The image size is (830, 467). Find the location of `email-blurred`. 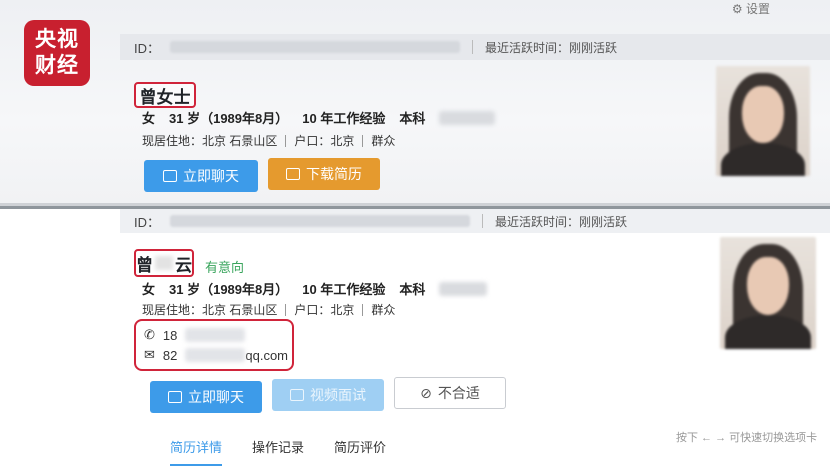

email-blurred is located at coordinates (215, 355).